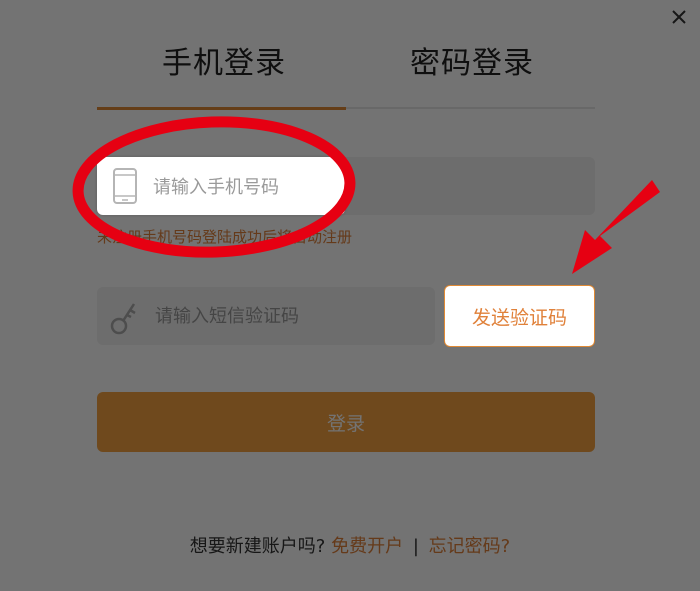  What do you see at coordinates (125, 316) in the screenshot?
I see `key-icon` at bounding box center [125, 316].